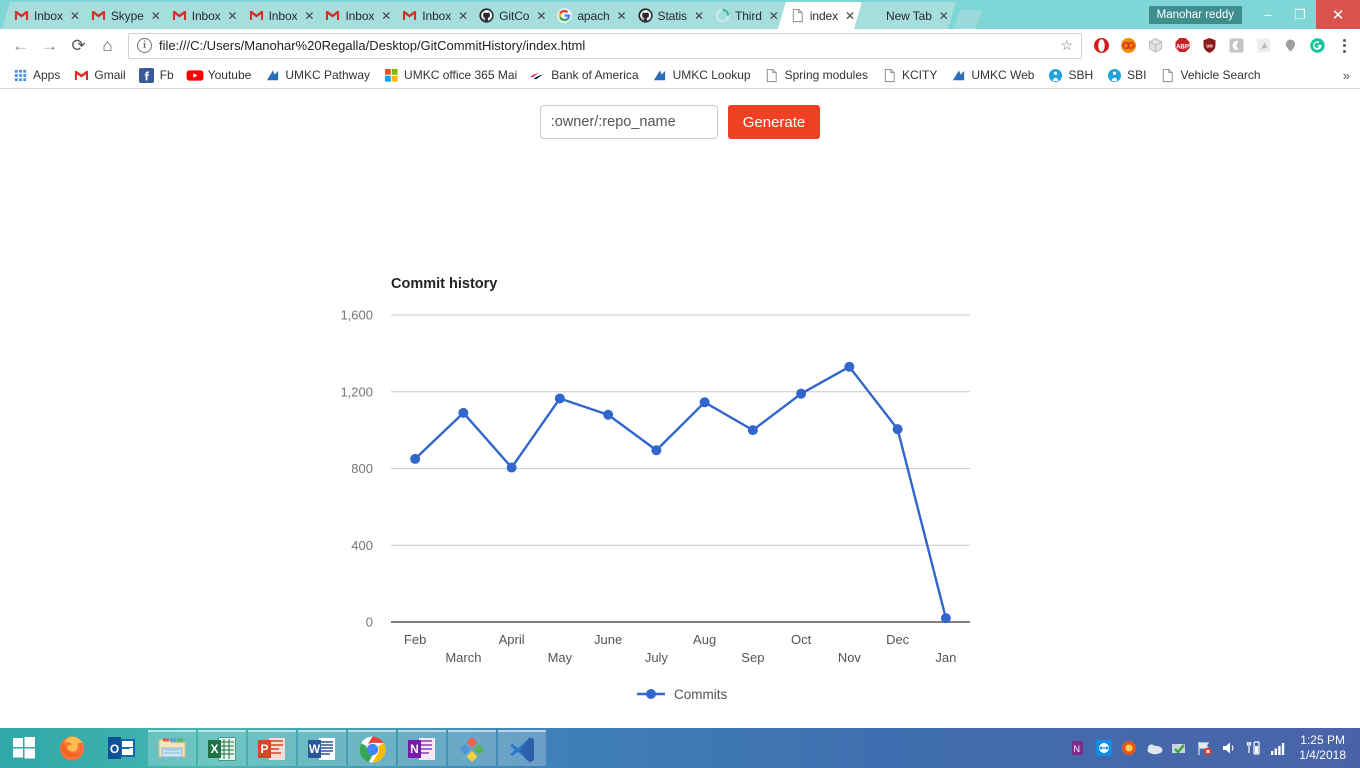 Image resolution: width=1360 pixels, height=768 pixels. What do you see at coordinates (700, 694) in the screenshot?
I see `legend-label: Commits` at bounding box center [700, 694].